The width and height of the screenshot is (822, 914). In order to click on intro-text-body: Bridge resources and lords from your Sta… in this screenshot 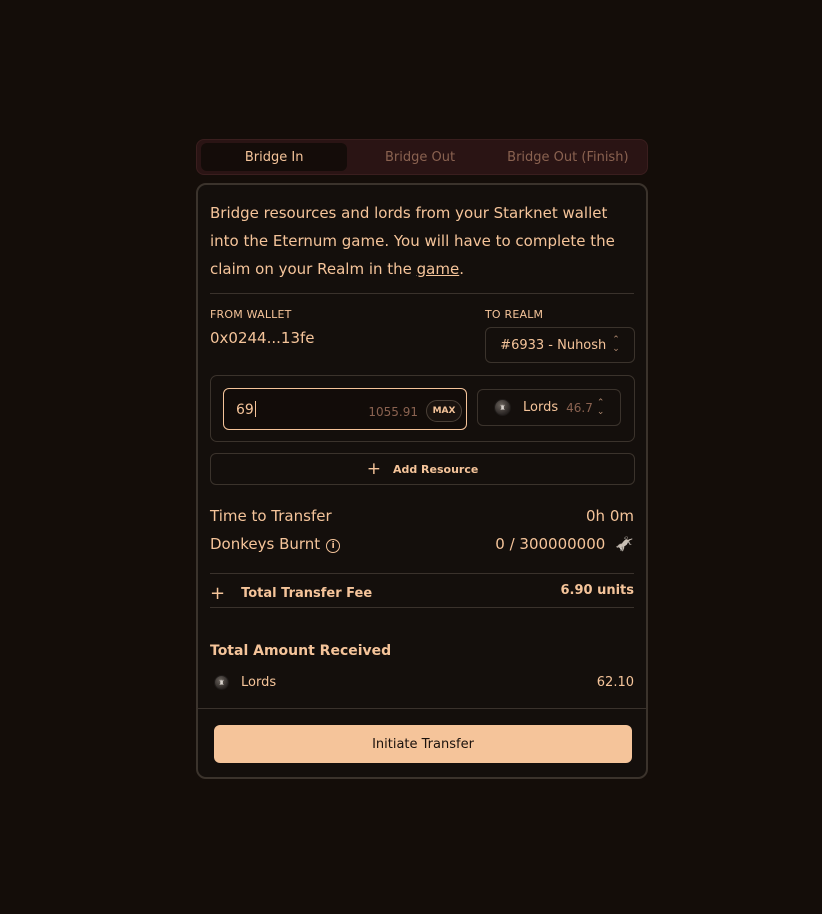, I will do `click(412, 241)`.